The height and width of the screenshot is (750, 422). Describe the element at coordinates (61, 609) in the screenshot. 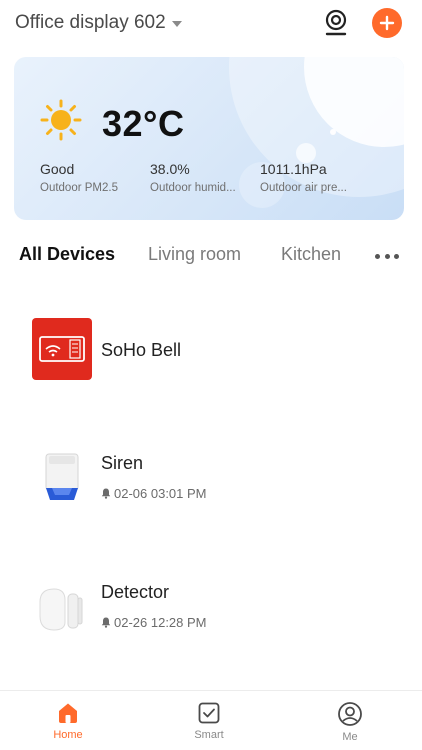

I see `detector-icon` at that location.